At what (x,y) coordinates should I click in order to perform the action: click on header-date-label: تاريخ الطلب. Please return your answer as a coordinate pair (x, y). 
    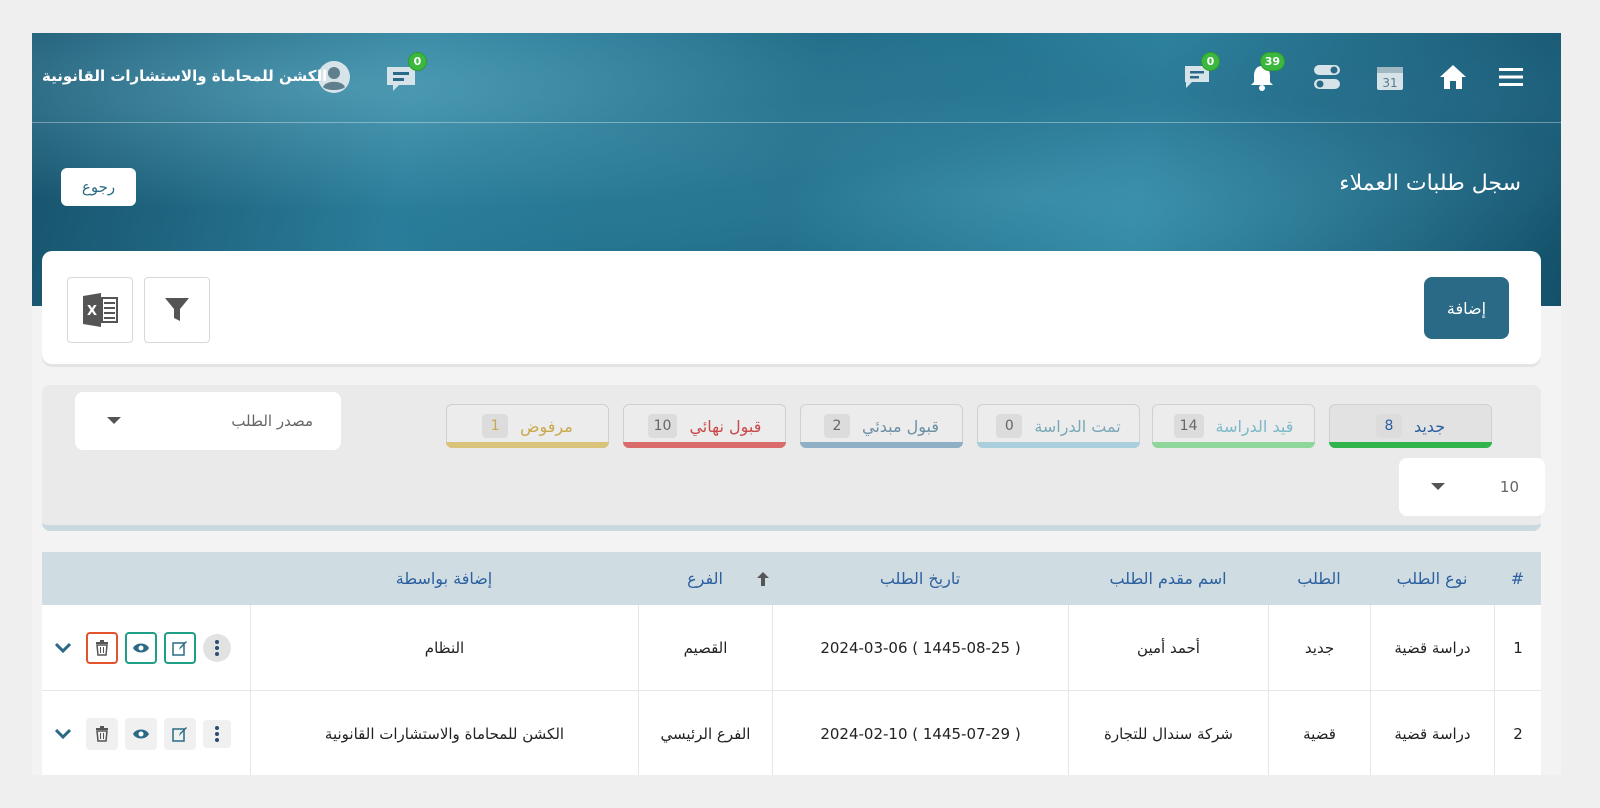
    Looking at the image, I should click on (920, 578).